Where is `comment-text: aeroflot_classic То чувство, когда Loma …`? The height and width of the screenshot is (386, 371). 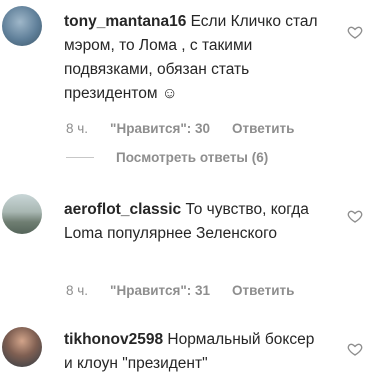 comment-text: aeroflot_classic То чувство, когда Loma … is located at coordinates (195, 222).